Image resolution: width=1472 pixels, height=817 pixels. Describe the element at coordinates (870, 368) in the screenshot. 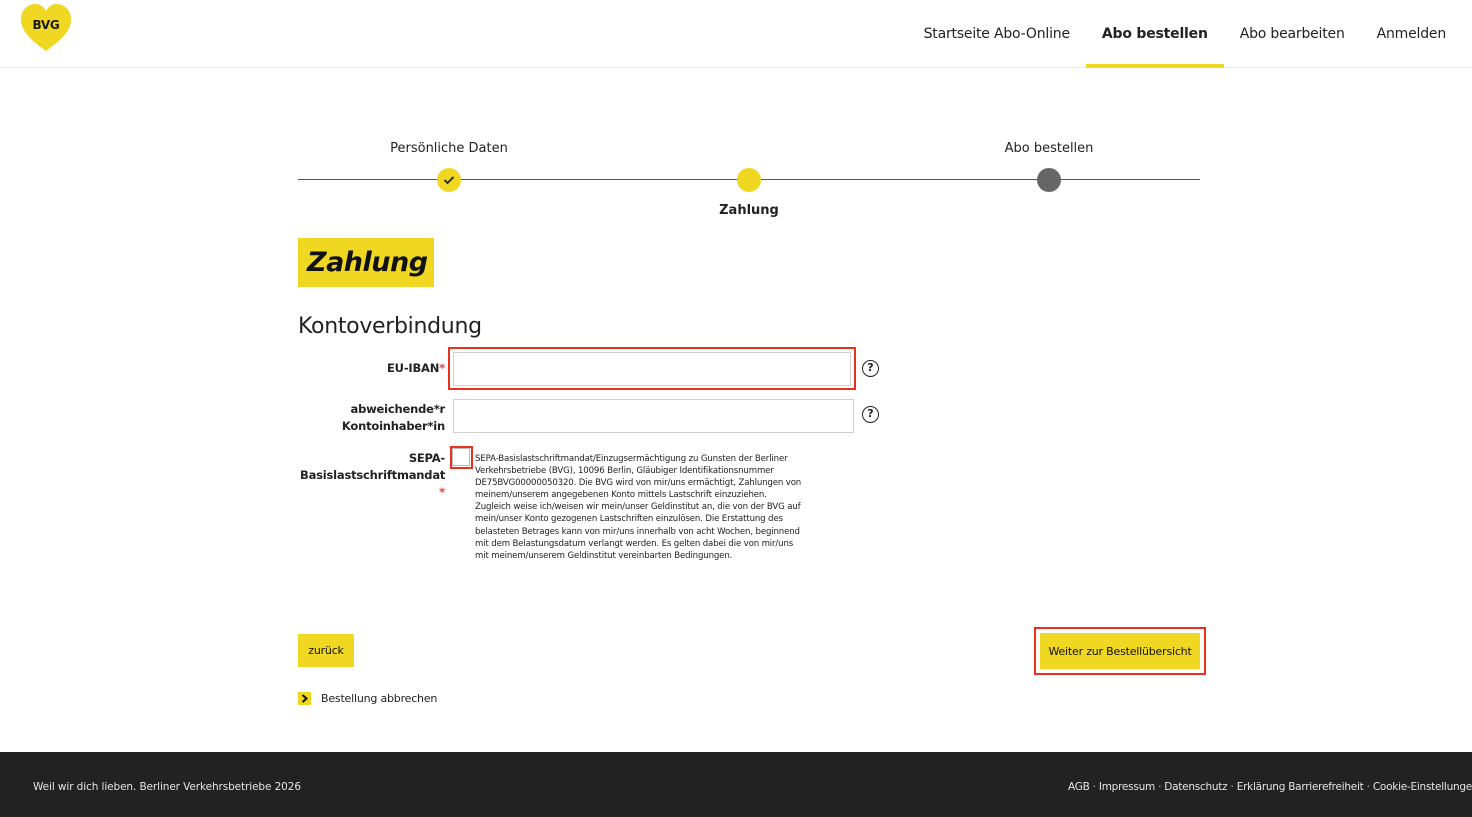

I see `iban-help-icon: ?` at that location.